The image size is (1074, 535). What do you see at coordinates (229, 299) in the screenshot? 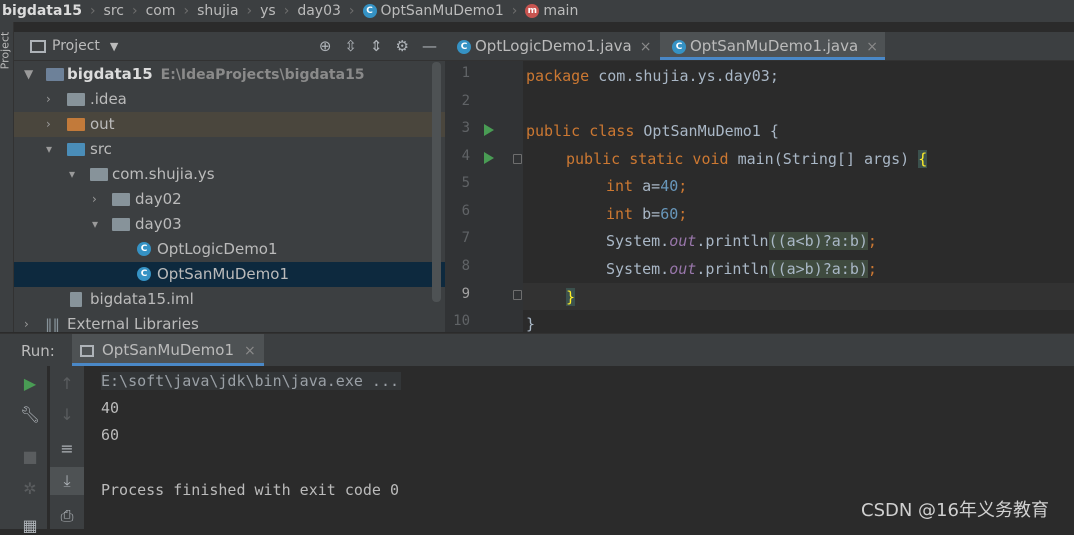
I see `tree-item-iml: bigdata15.iml` at bounding box center [229, 299].